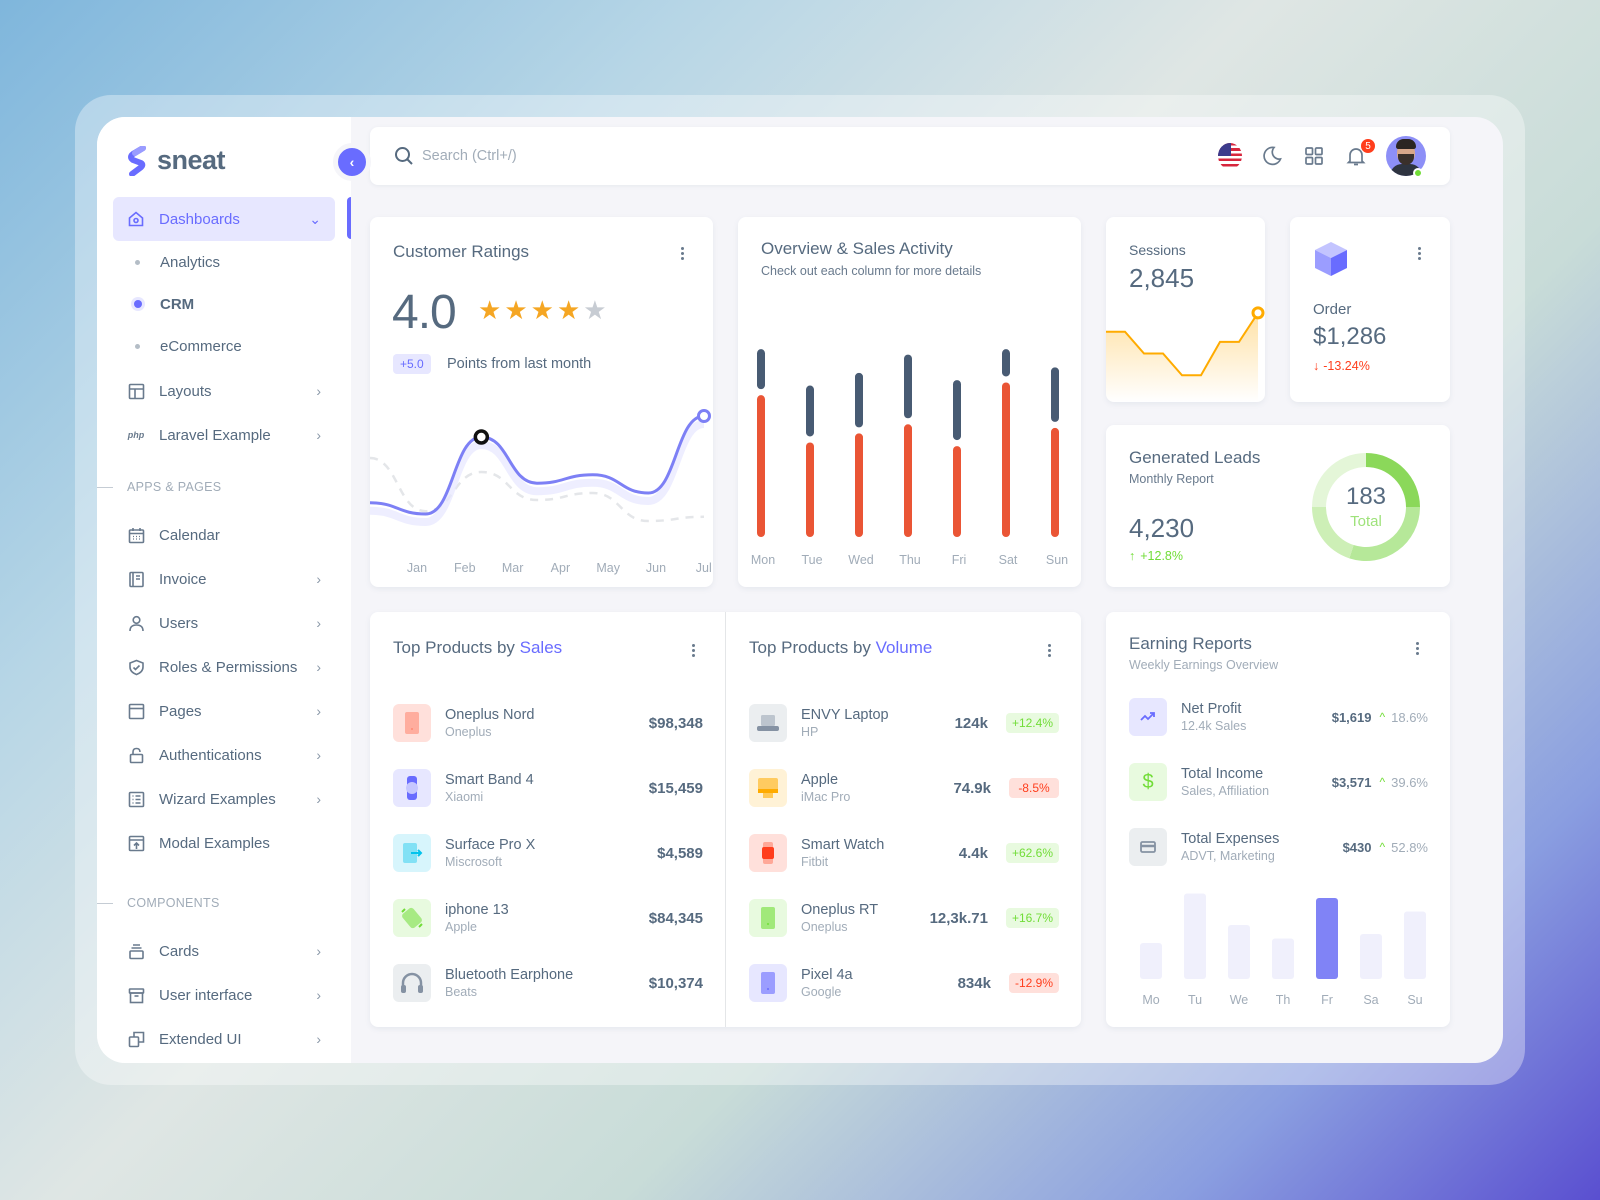 This screenshot has height=1200, width=1600. I want to click on shortcuts-button, so click(1314, 156).